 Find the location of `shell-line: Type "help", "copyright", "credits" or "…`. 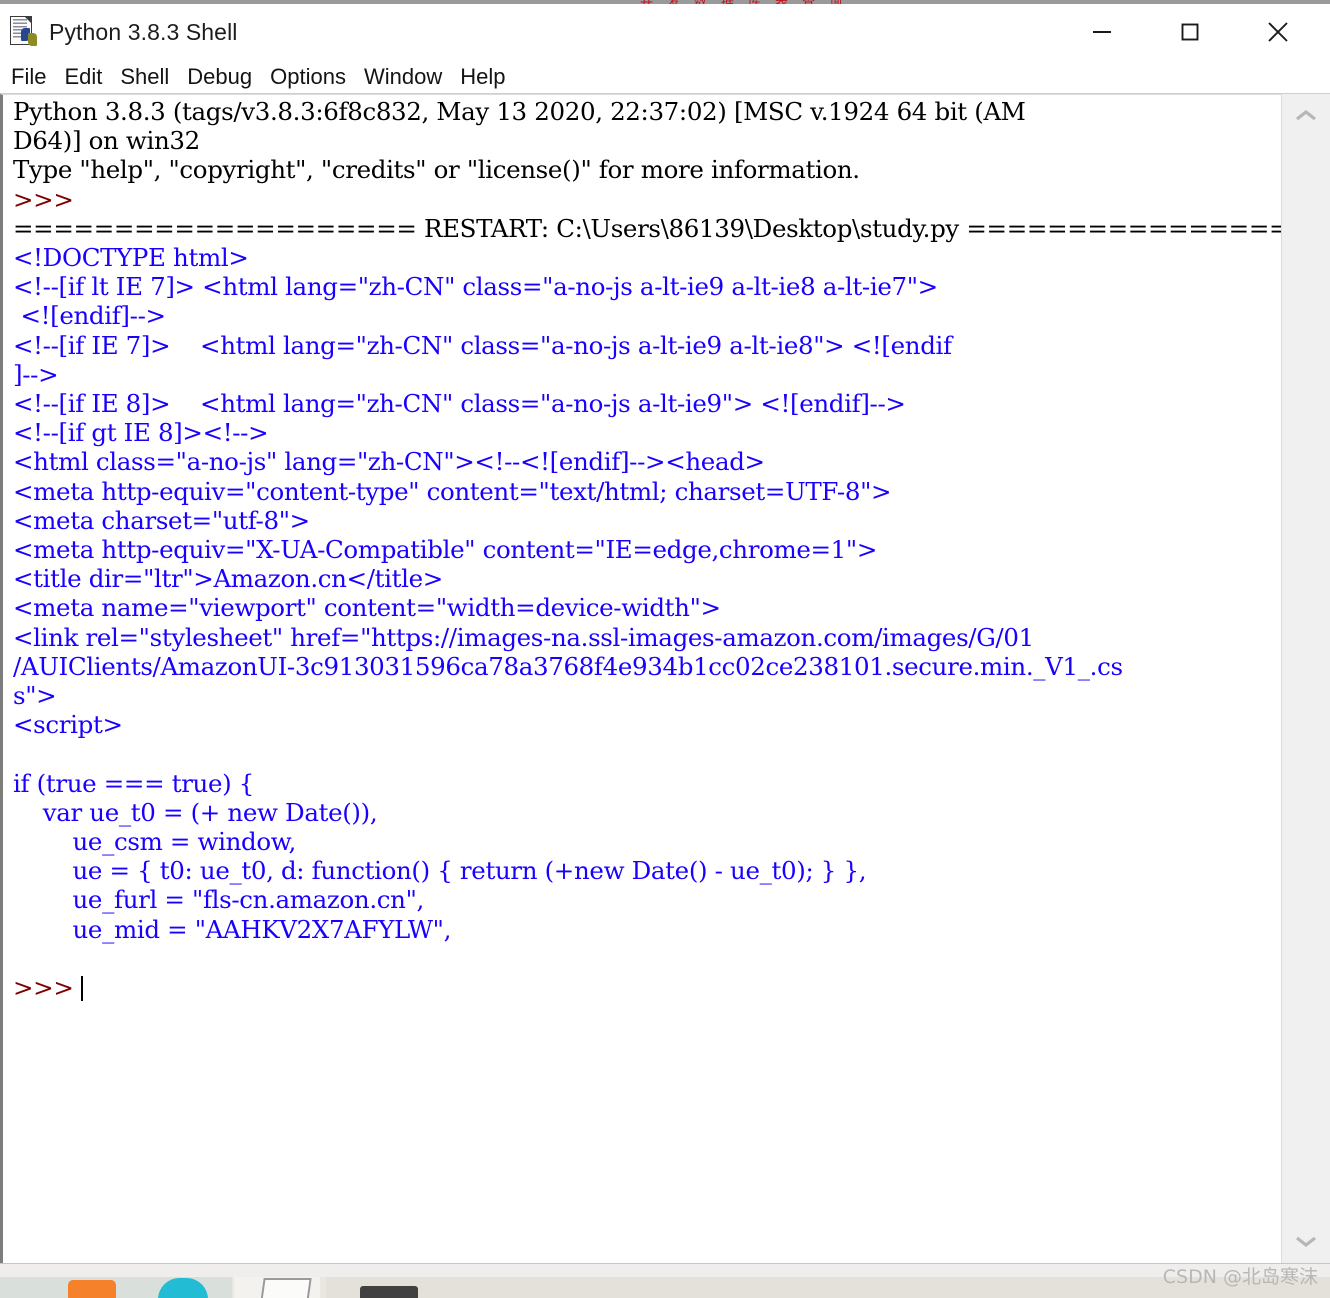

shell-line: Type "help", "copyright", "credits" or "… is located at coordinates (436, 170).